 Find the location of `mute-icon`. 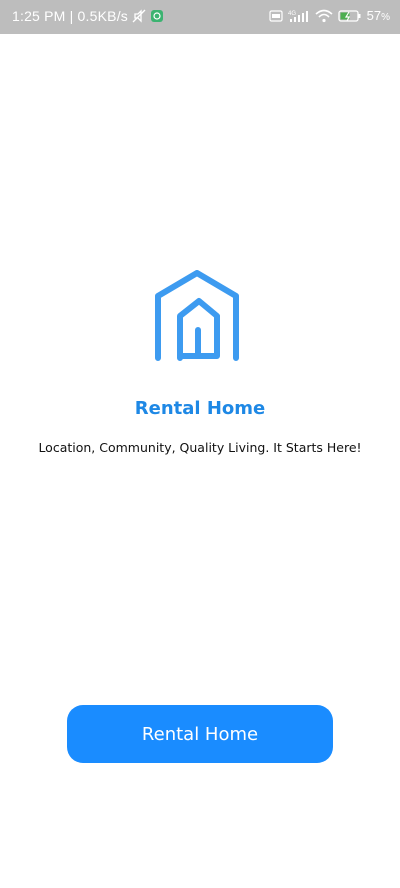

mute-icon is located at coordinates (139, 16).